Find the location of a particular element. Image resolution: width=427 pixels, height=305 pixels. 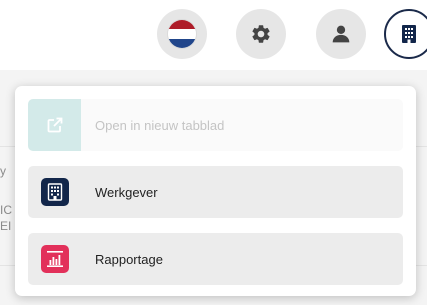

user-button is located at coordinates (341, 34).